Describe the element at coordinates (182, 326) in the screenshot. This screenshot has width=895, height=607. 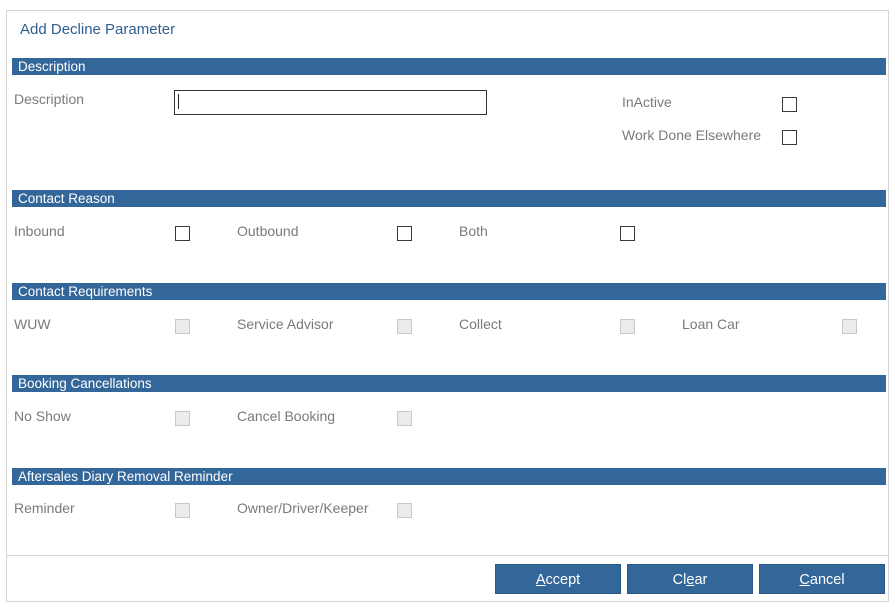
I see `wuw-checkbox` at that location.